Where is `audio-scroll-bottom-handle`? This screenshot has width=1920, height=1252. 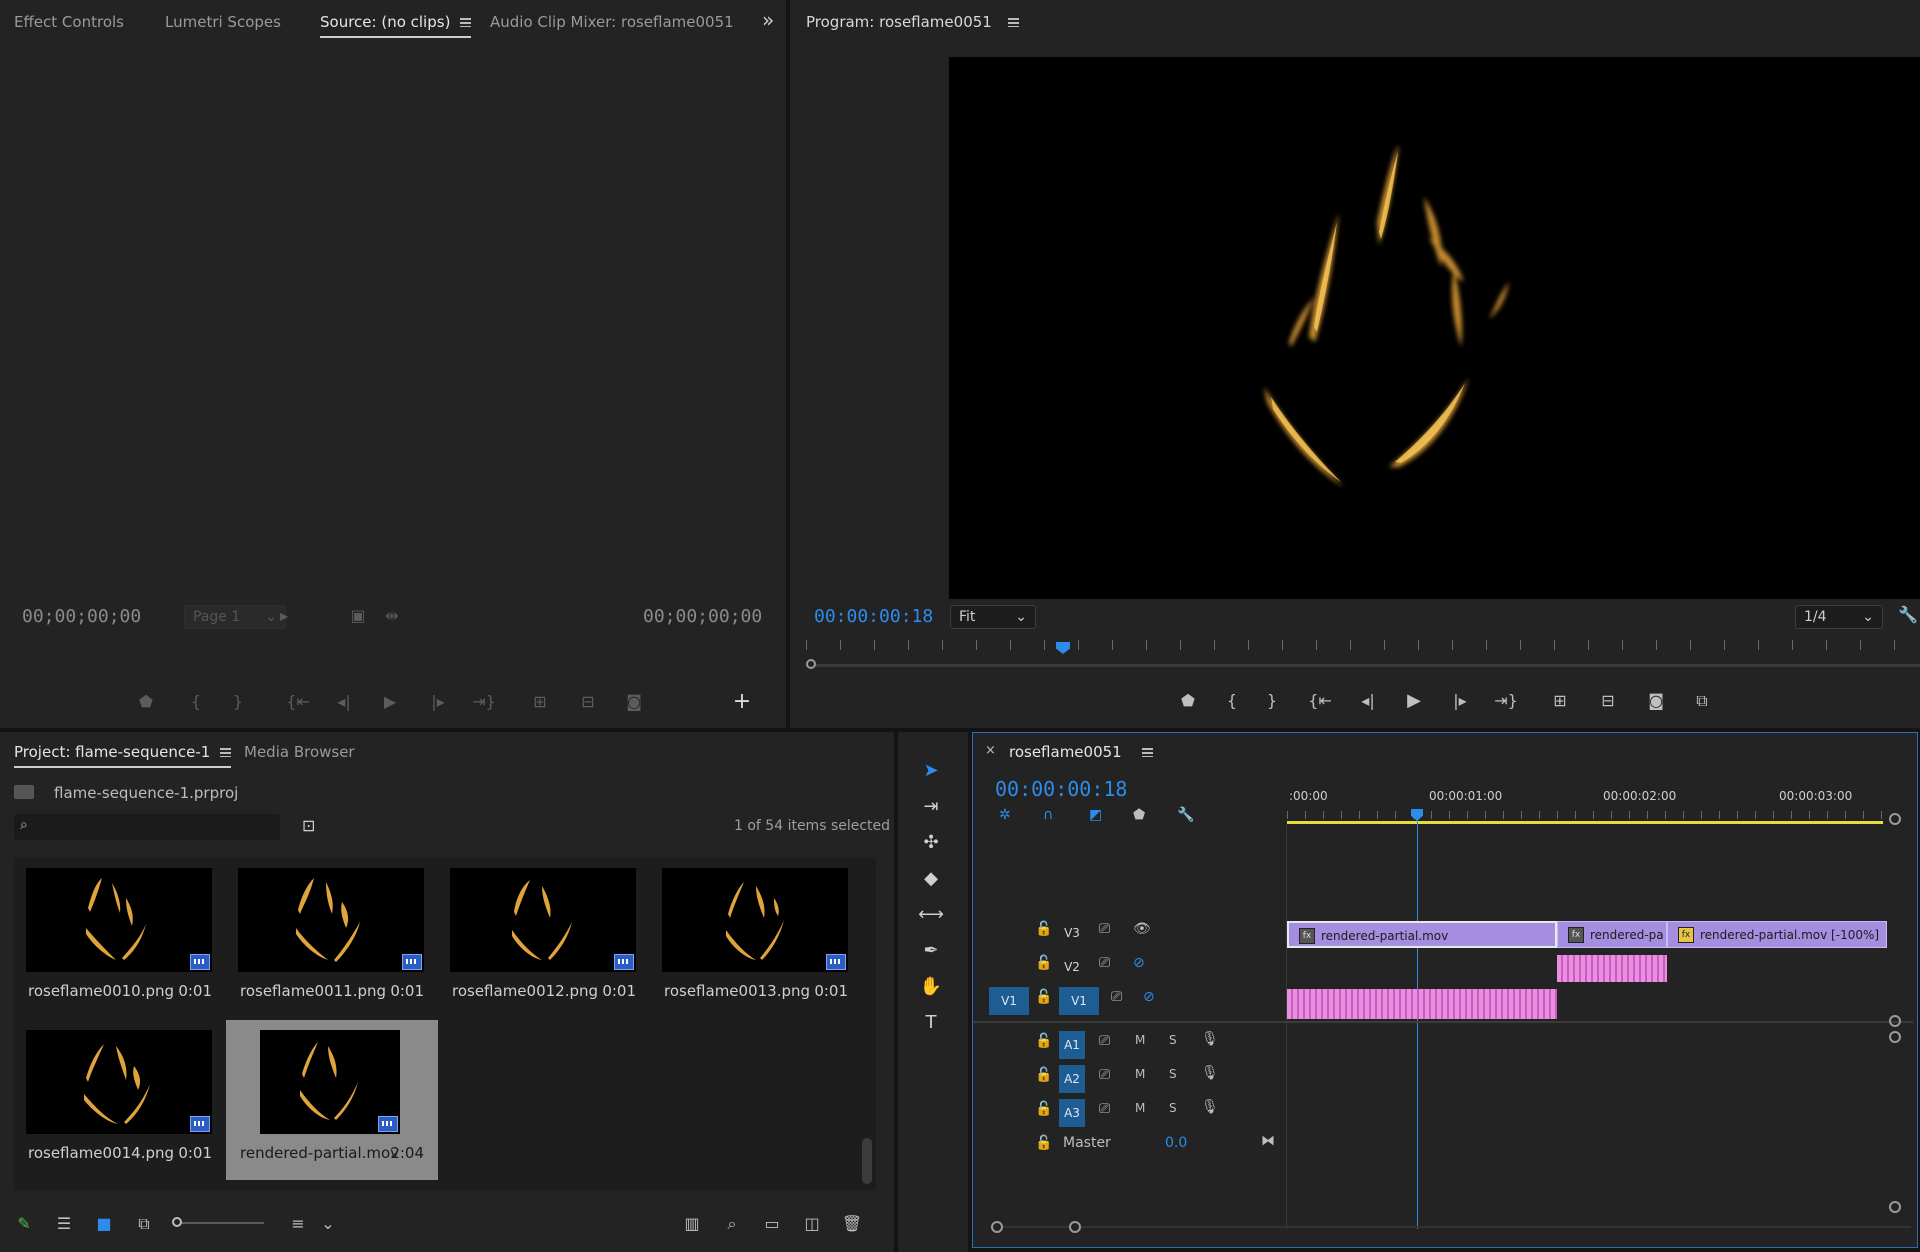
audio-scroll-bottom-handle is located at coordinates (1895, 1207).